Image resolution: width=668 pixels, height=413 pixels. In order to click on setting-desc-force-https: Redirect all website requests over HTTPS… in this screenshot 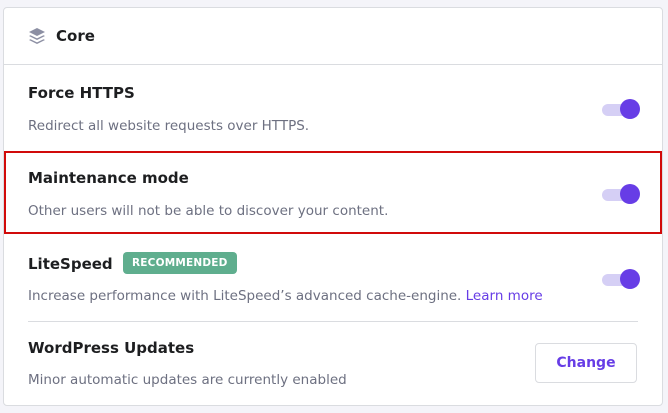, I will do `click(169, 126)`.